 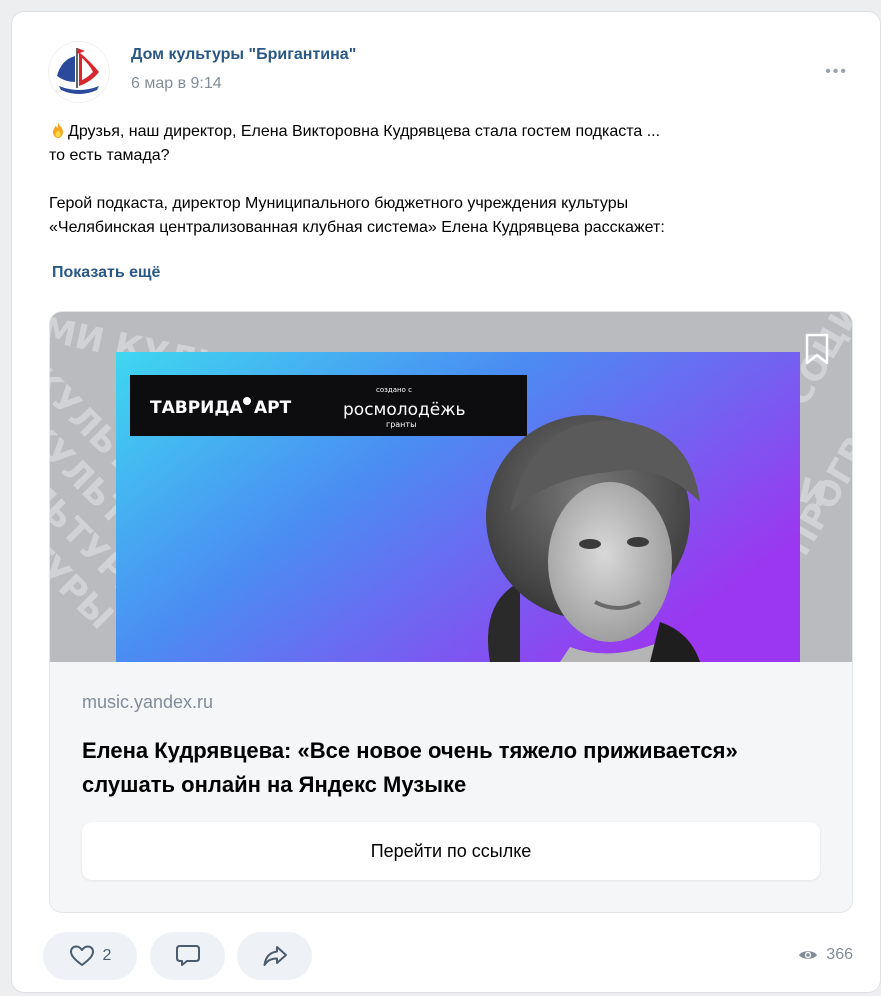 I want to click on open-link-button: Перейти по ссылке, so click(x=451, y=851).